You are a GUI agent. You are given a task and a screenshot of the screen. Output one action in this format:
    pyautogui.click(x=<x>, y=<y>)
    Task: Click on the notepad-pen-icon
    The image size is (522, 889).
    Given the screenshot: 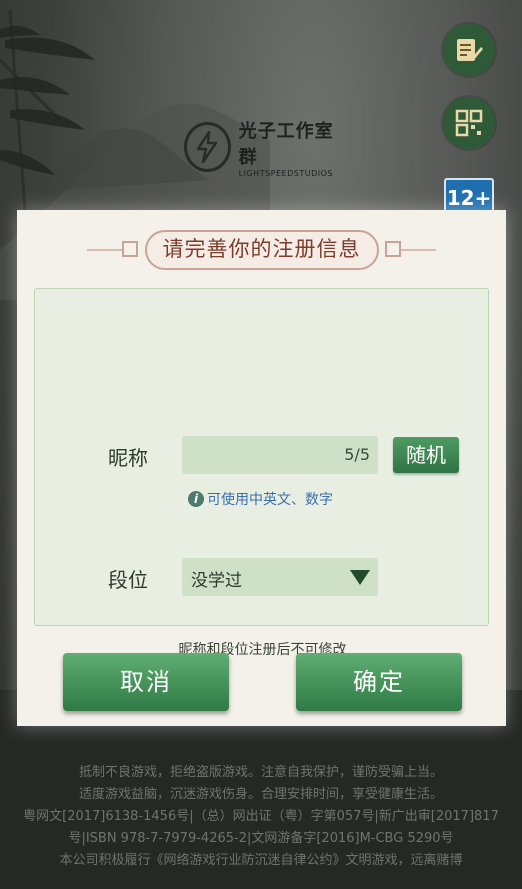 What is the action you would take?
    pyautogui.click(x=470, y=50)
    